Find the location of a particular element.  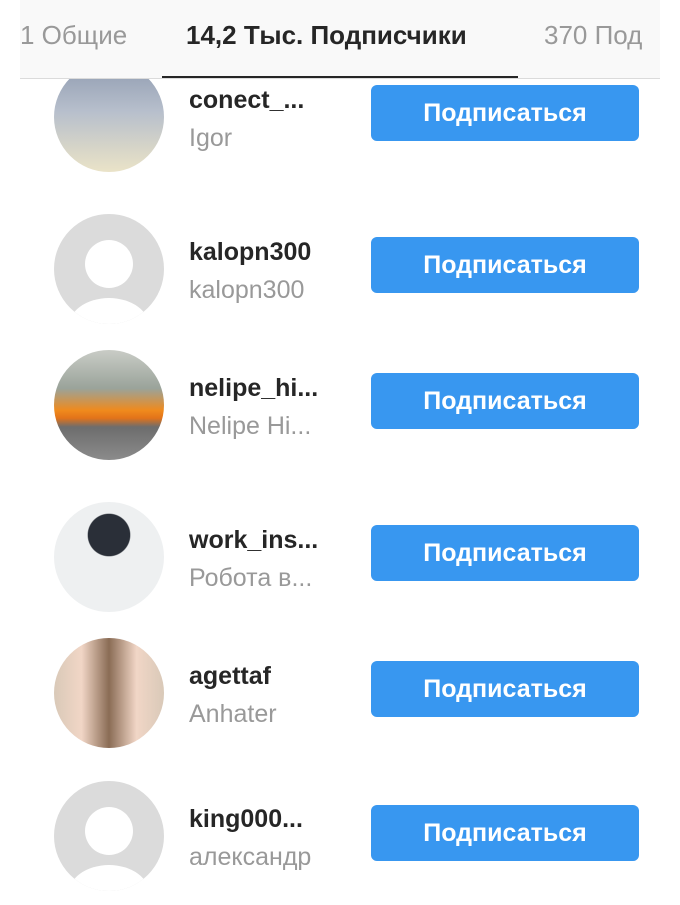

active-tab-indicator is located at coordinates (340, 77).